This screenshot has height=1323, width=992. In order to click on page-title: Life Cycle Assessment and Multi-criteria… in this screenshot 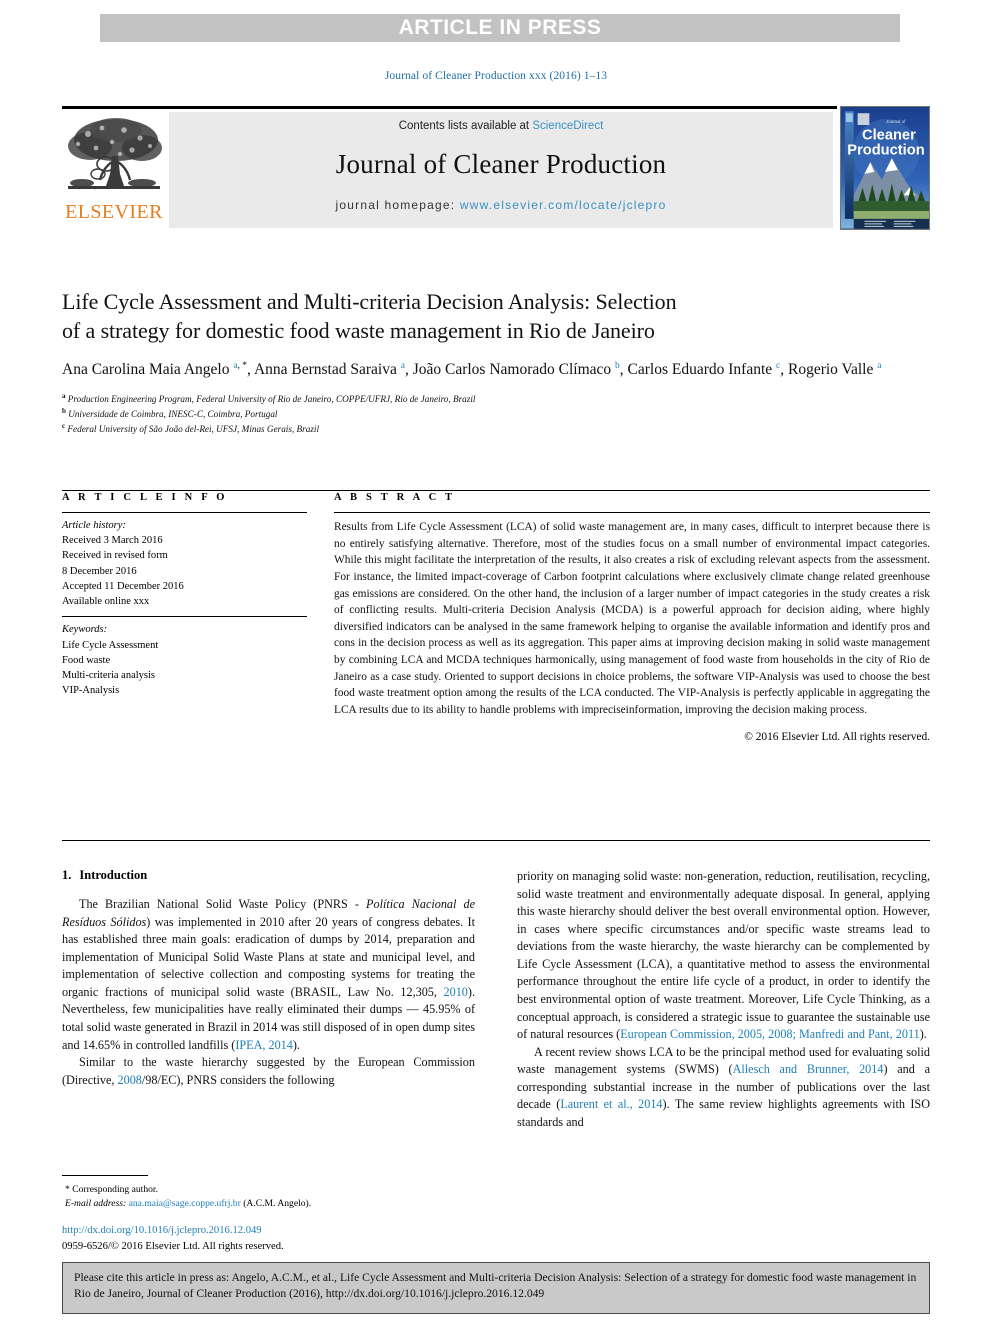, I will do `click(496, 316)`.